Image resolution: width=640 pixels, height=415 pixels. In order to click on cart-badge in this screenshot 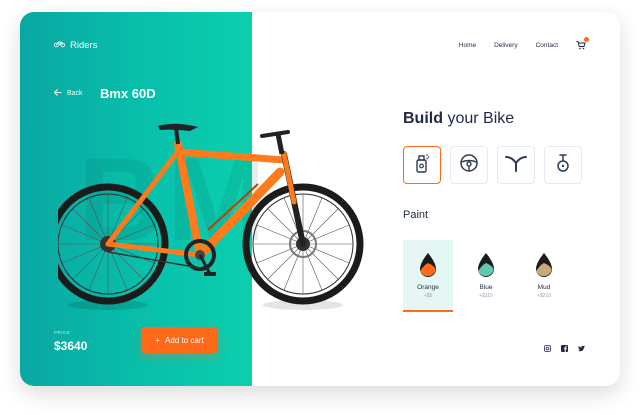, I will do `click(586, 39)`.